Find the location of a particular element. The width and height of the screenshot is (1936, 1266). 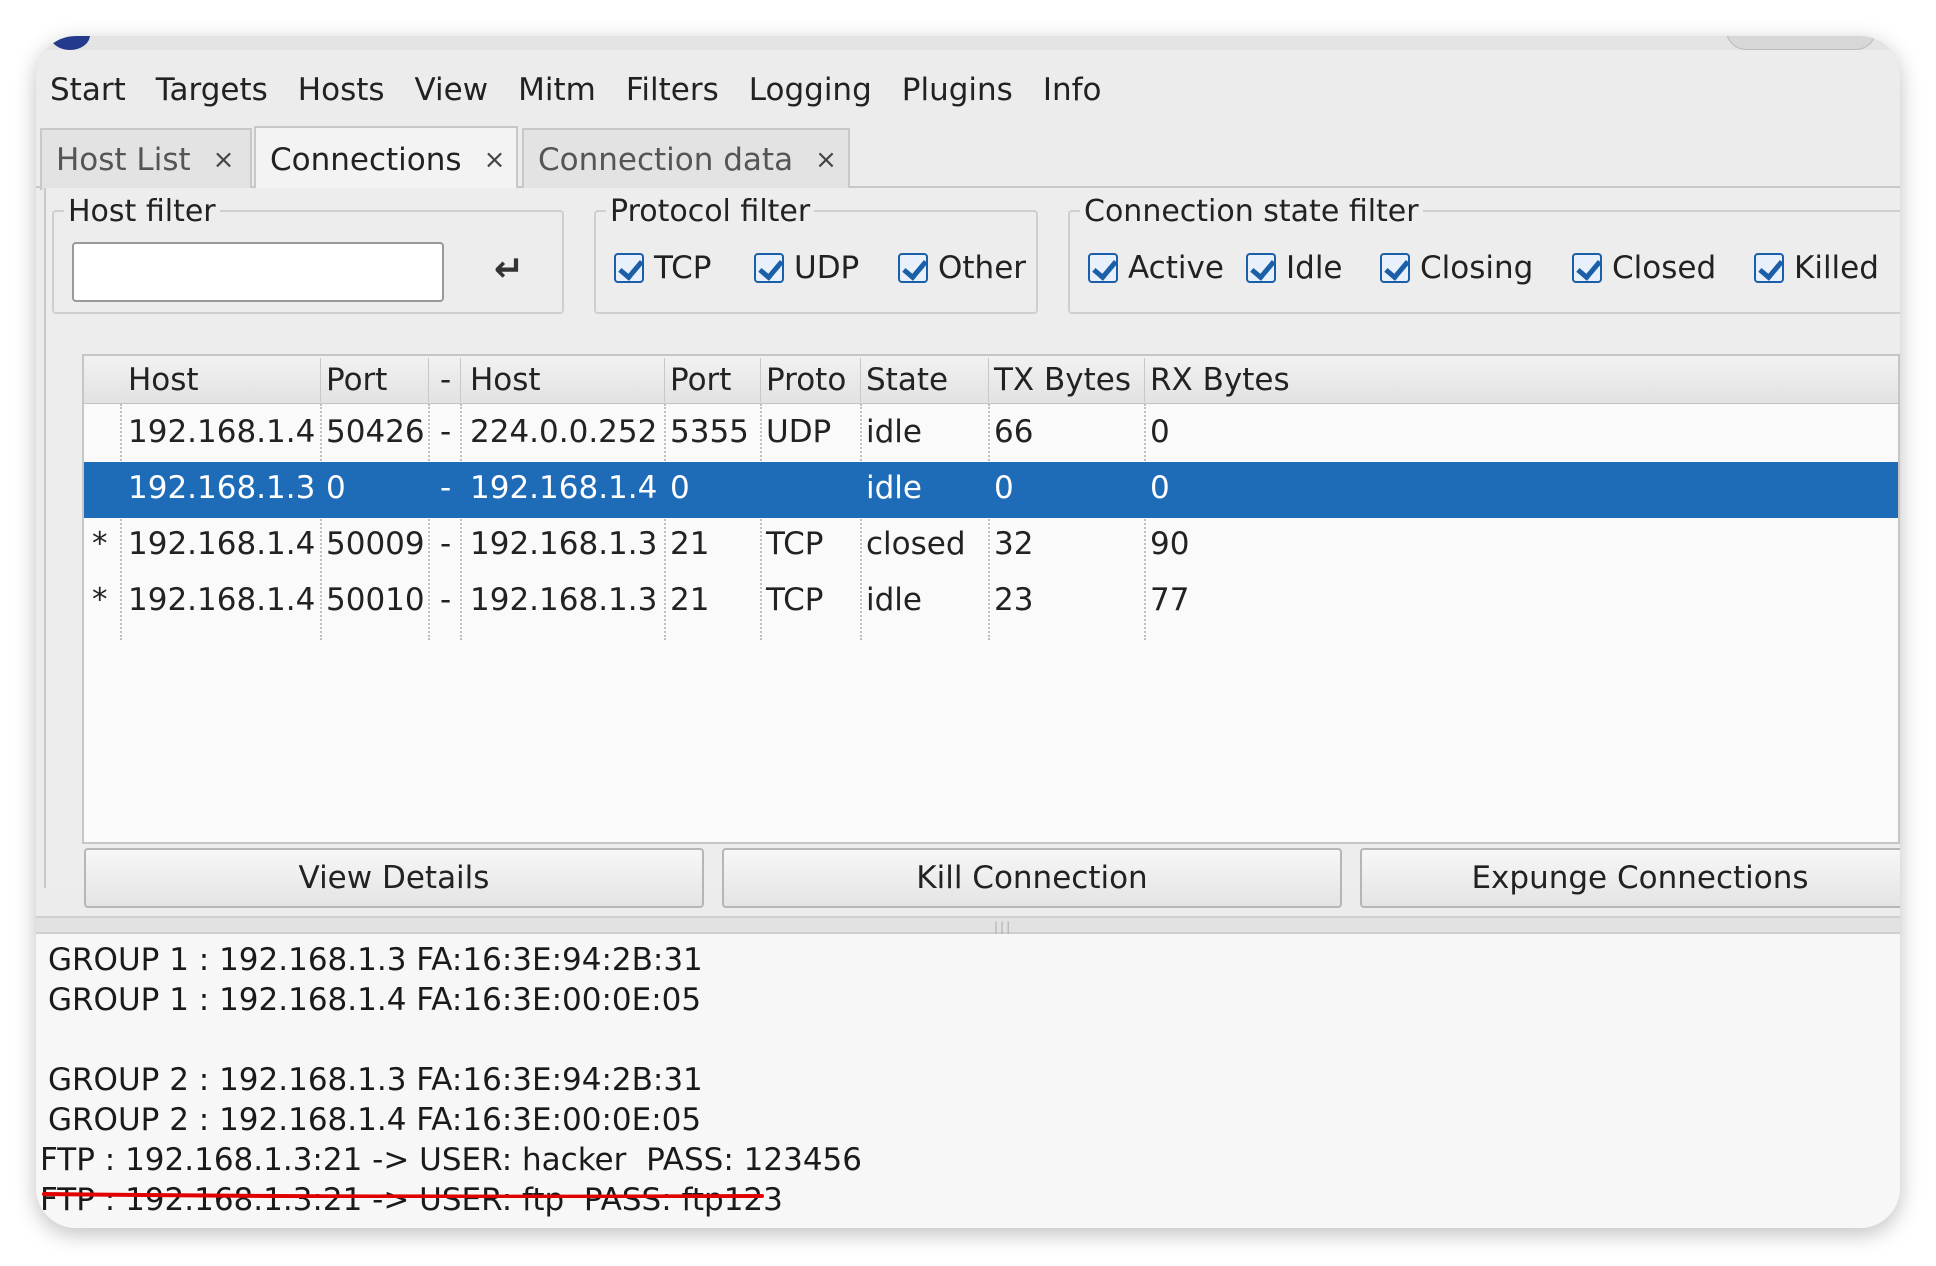

tab-label: Connection data is located at coordinates (666, 160).